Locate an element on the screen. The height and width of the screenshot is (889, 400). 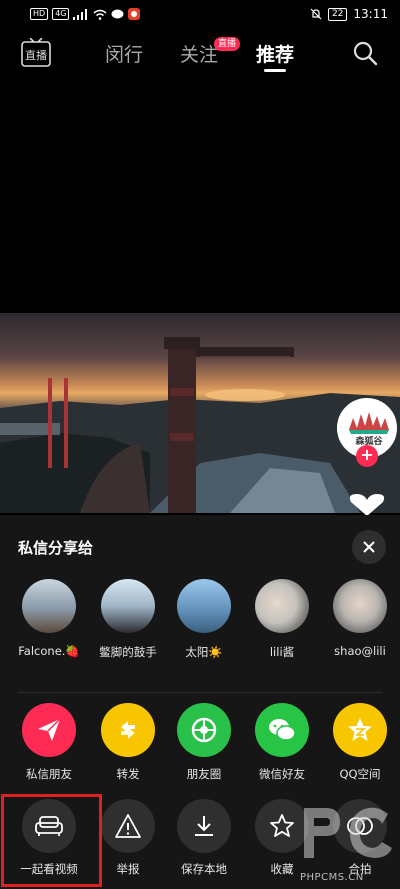
share-wechat-friend: 微信好友 is located at coordinates (282, 742).